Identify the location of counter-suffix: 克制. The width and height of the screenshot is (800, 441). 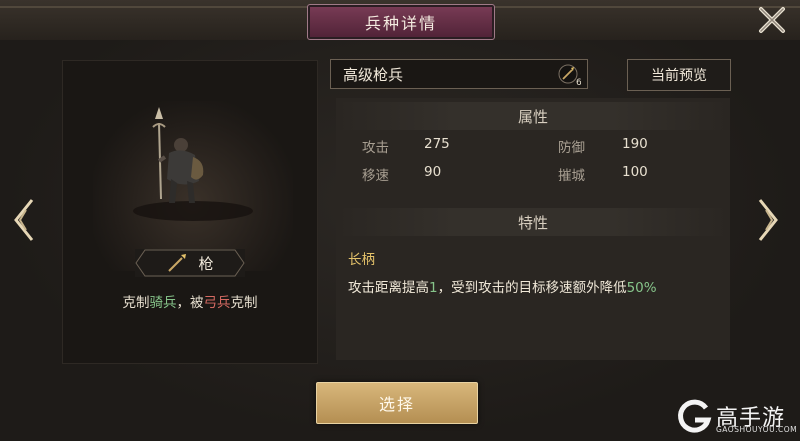
(244, 303).